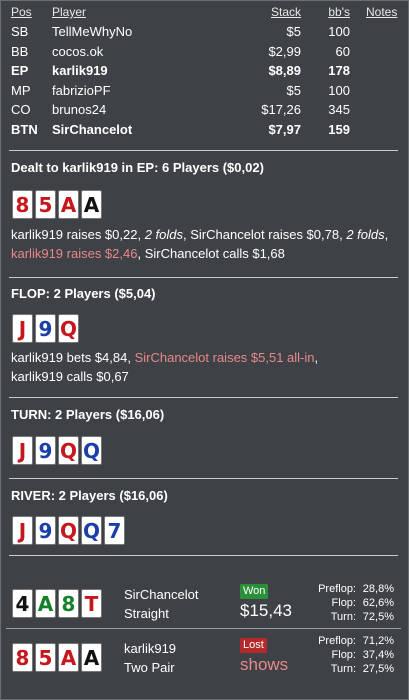  Describe the element at coordinates (89, 495) in the screenshot. I see `river-title: RIVER: 2 Players ($16,06)` at that location.